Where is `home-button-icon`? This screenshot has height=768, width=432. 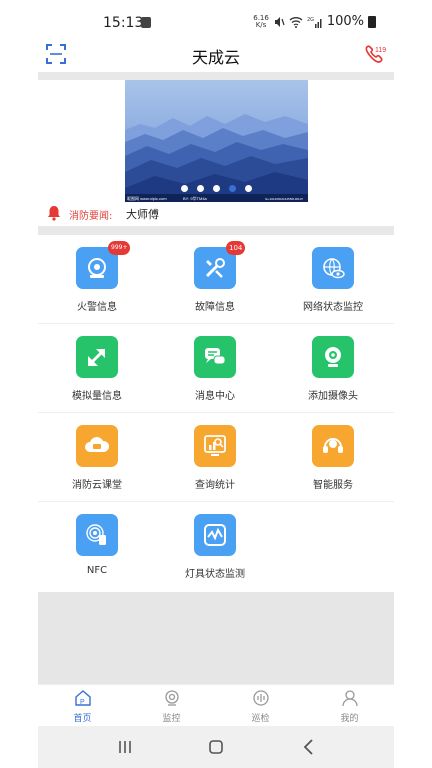
home-button-icon is located at coordinates (216, 747).